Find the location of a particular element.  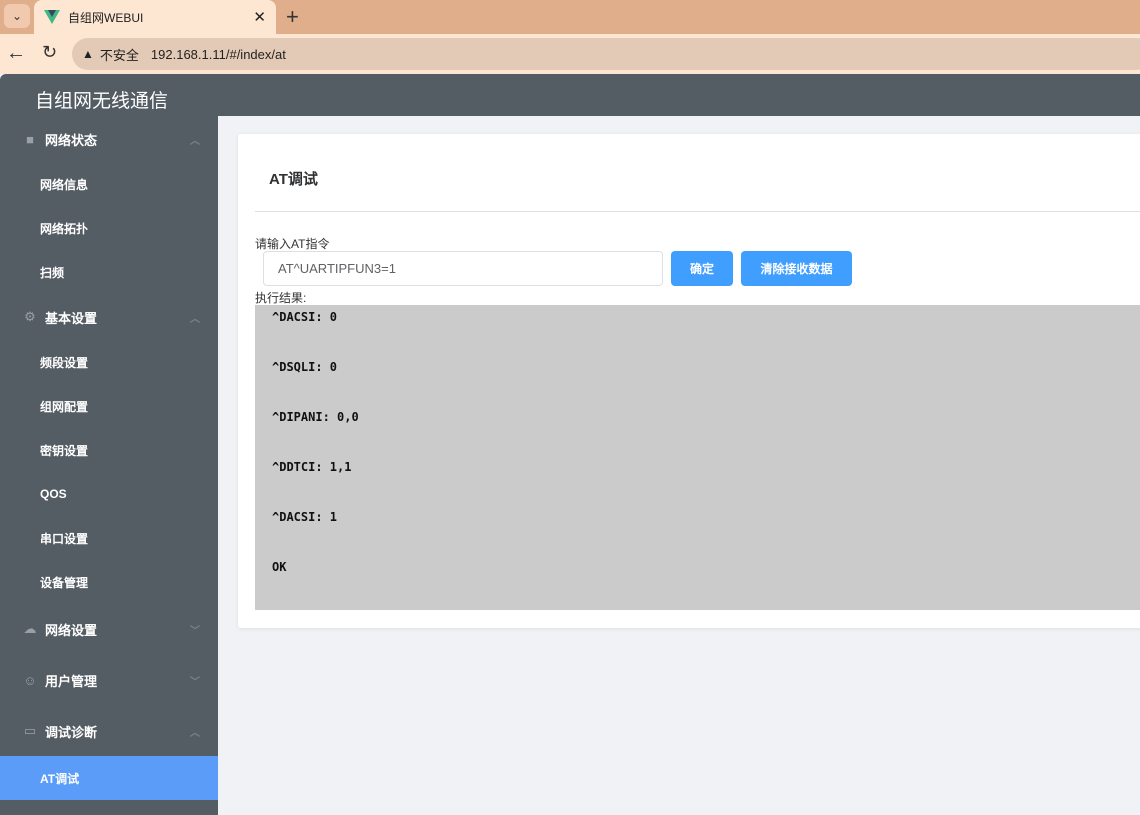

browser-tab: 自组网WEBUI ✕ is located at coordinates (155, 17).